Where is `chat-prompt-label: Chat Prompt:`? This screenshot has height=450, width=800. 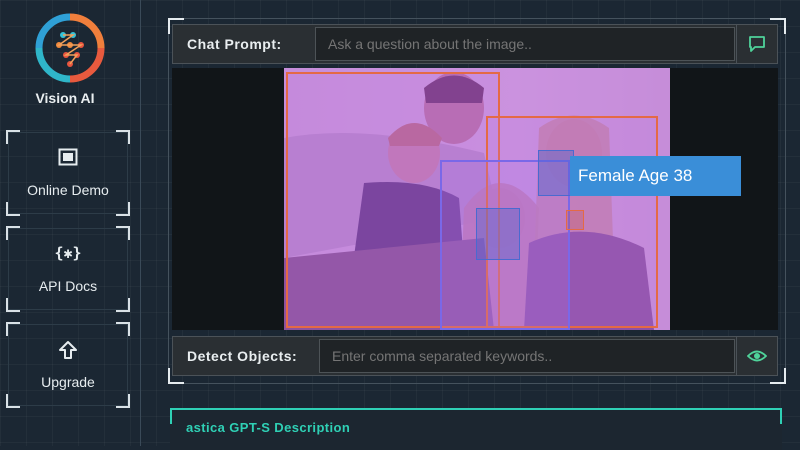 chat-prompt-label: Chat Prompt: is located at coordinates (234, 44).